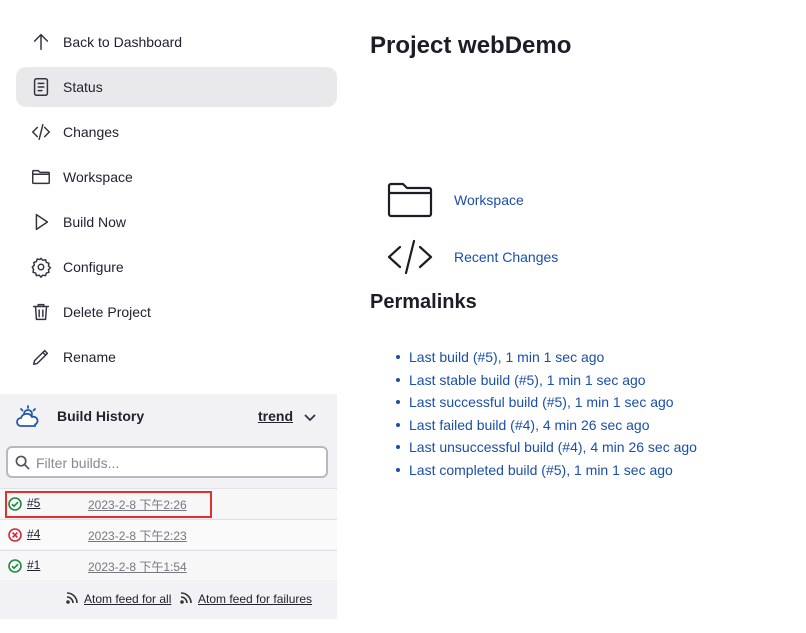 The height and width of the screenshot is (633, 806). Describe the element at coordinates (101, 416) in the screenshot. I see `build-history-title: Build History` at that location.